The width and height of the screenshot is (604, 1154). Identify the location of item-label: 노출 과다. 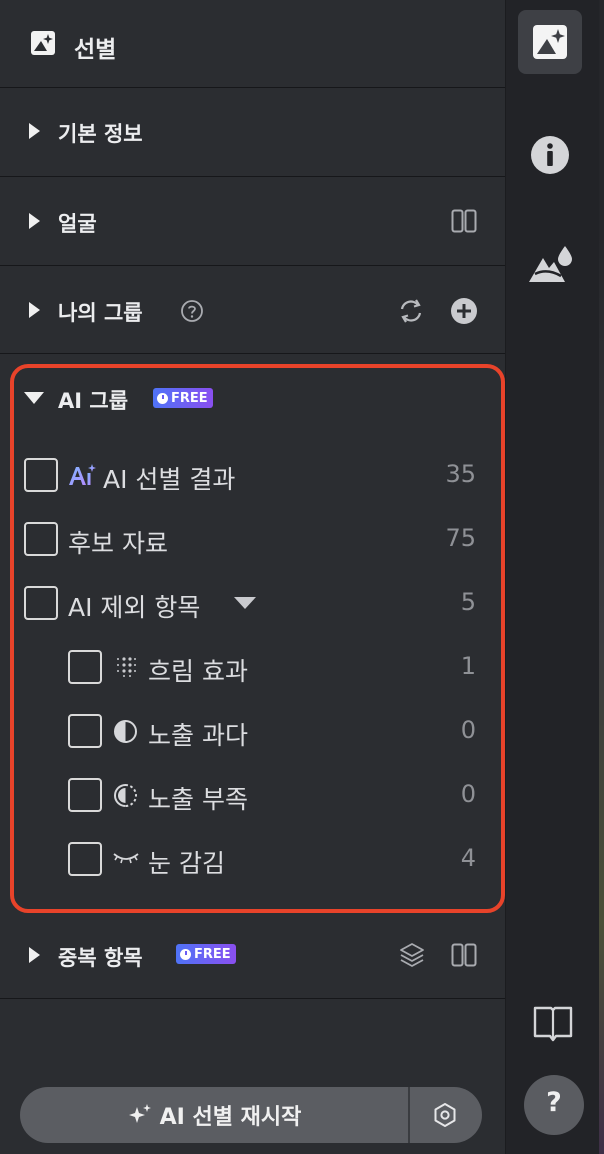
(198, 735).